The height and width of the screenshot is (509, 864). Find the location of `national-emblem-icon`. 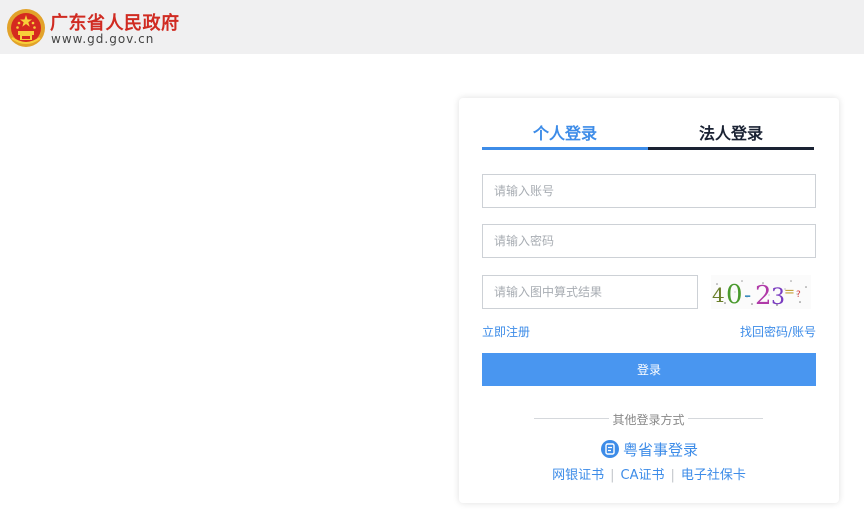

national-emblem-icon is located at coordinates (26, 28).